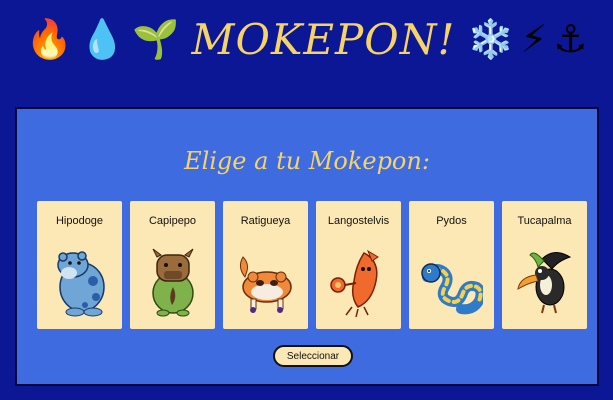 The height and width of the screenshot is (400, 613). What do you see at coordinates (172, 221) in the screenshot?
I see `mokepon-name: Capipepo` at bounding box center [172, 221].